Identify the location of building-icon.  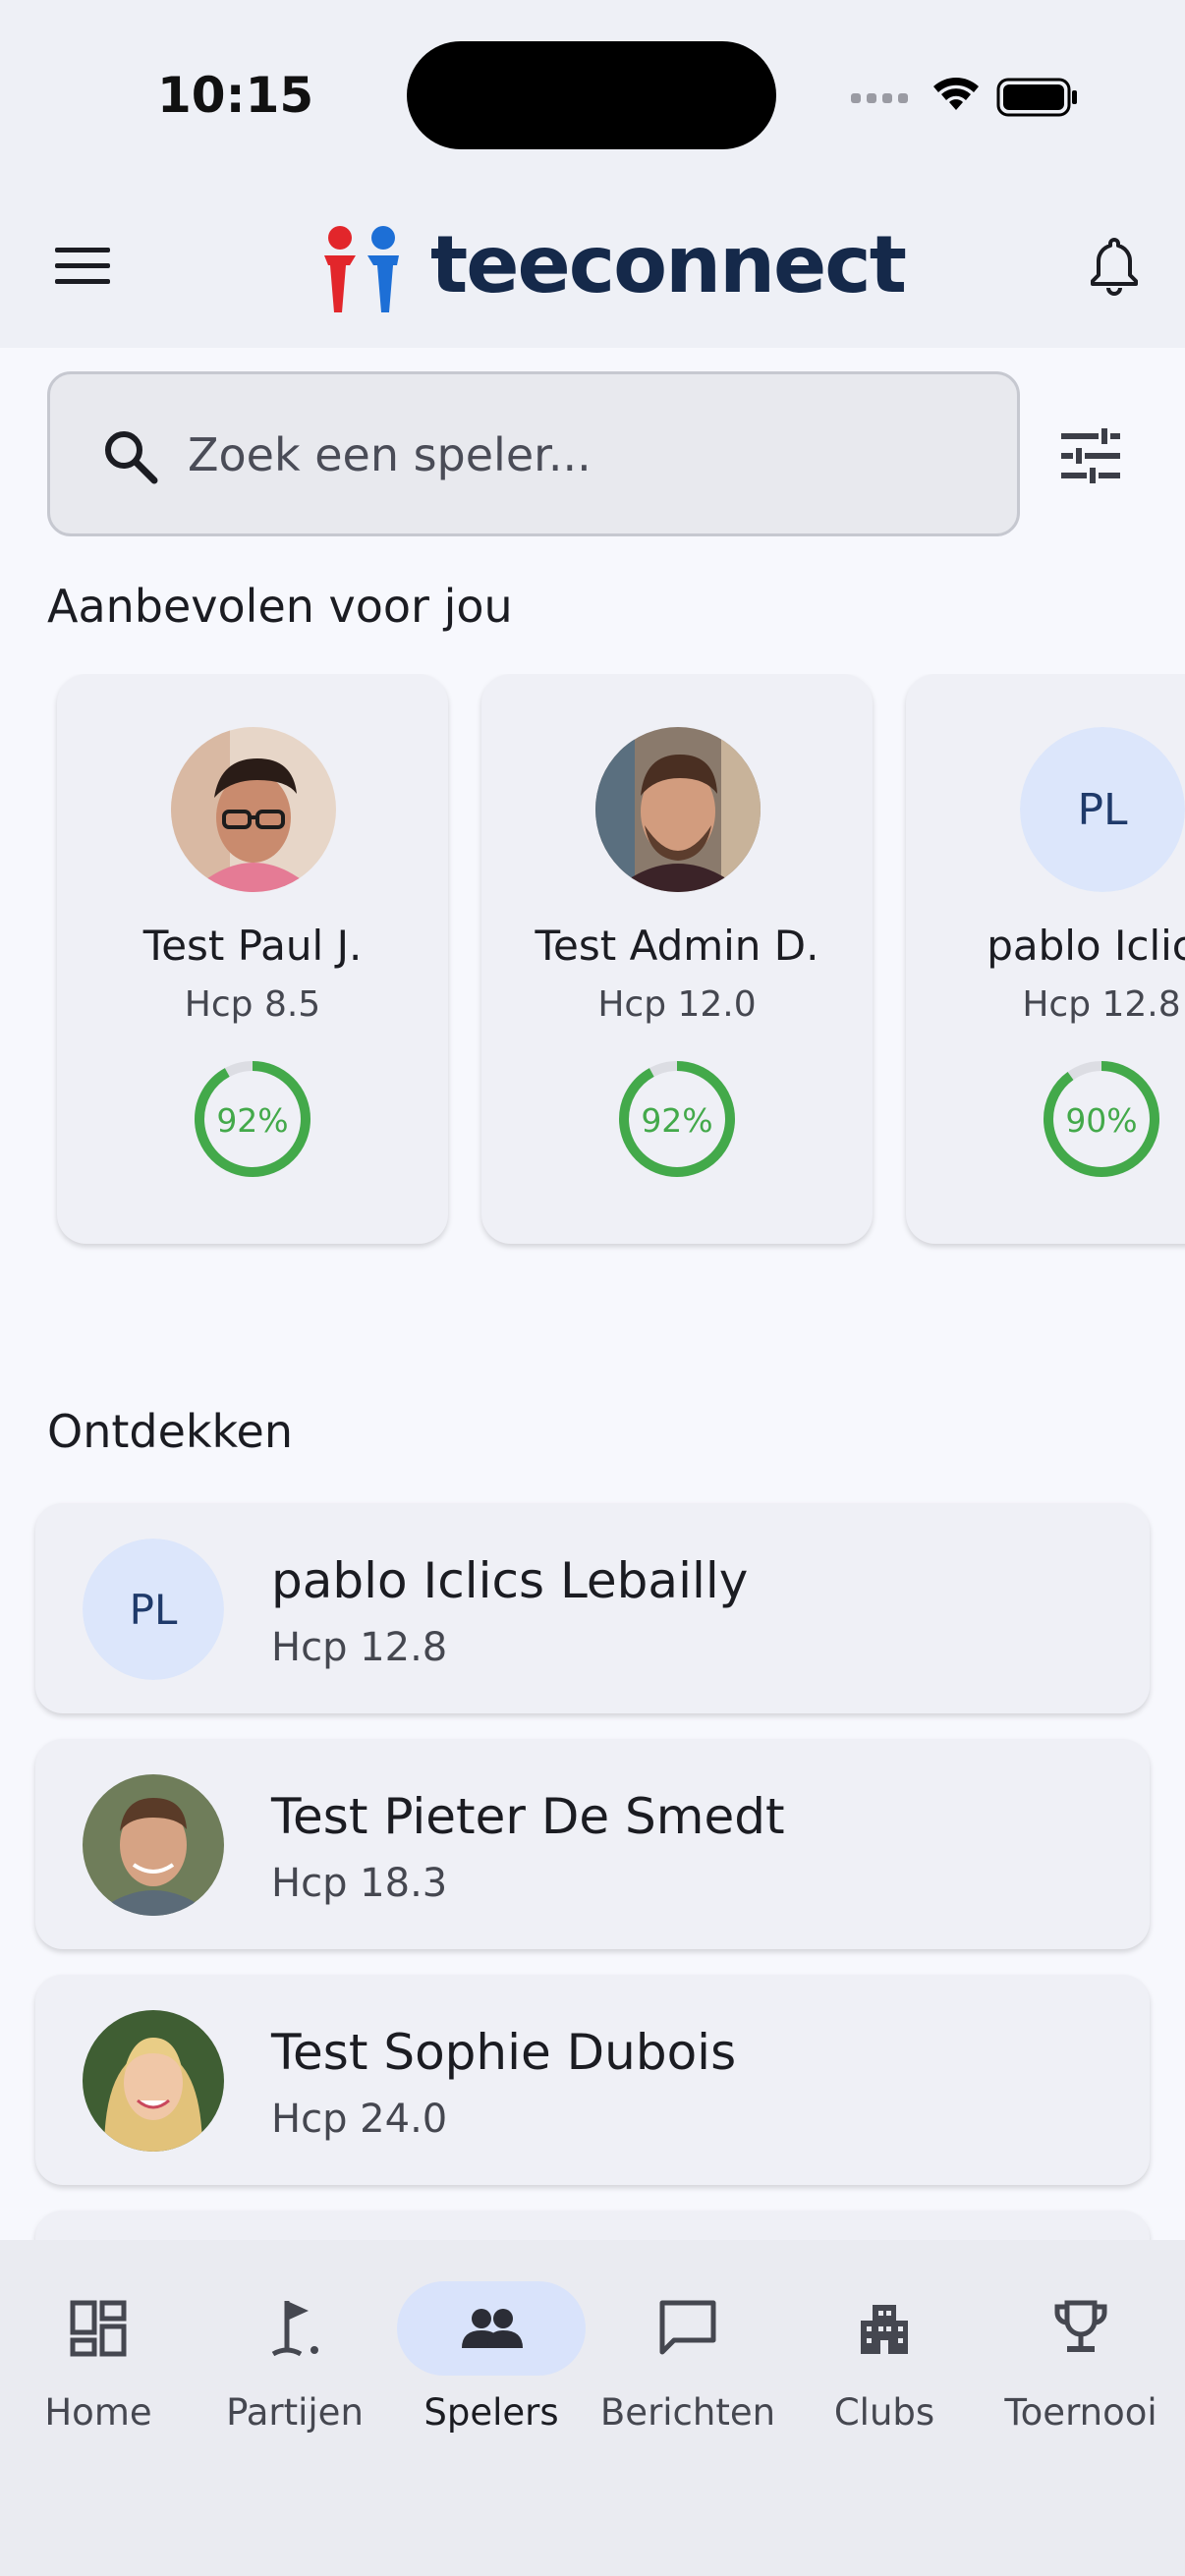
(885, 2329).